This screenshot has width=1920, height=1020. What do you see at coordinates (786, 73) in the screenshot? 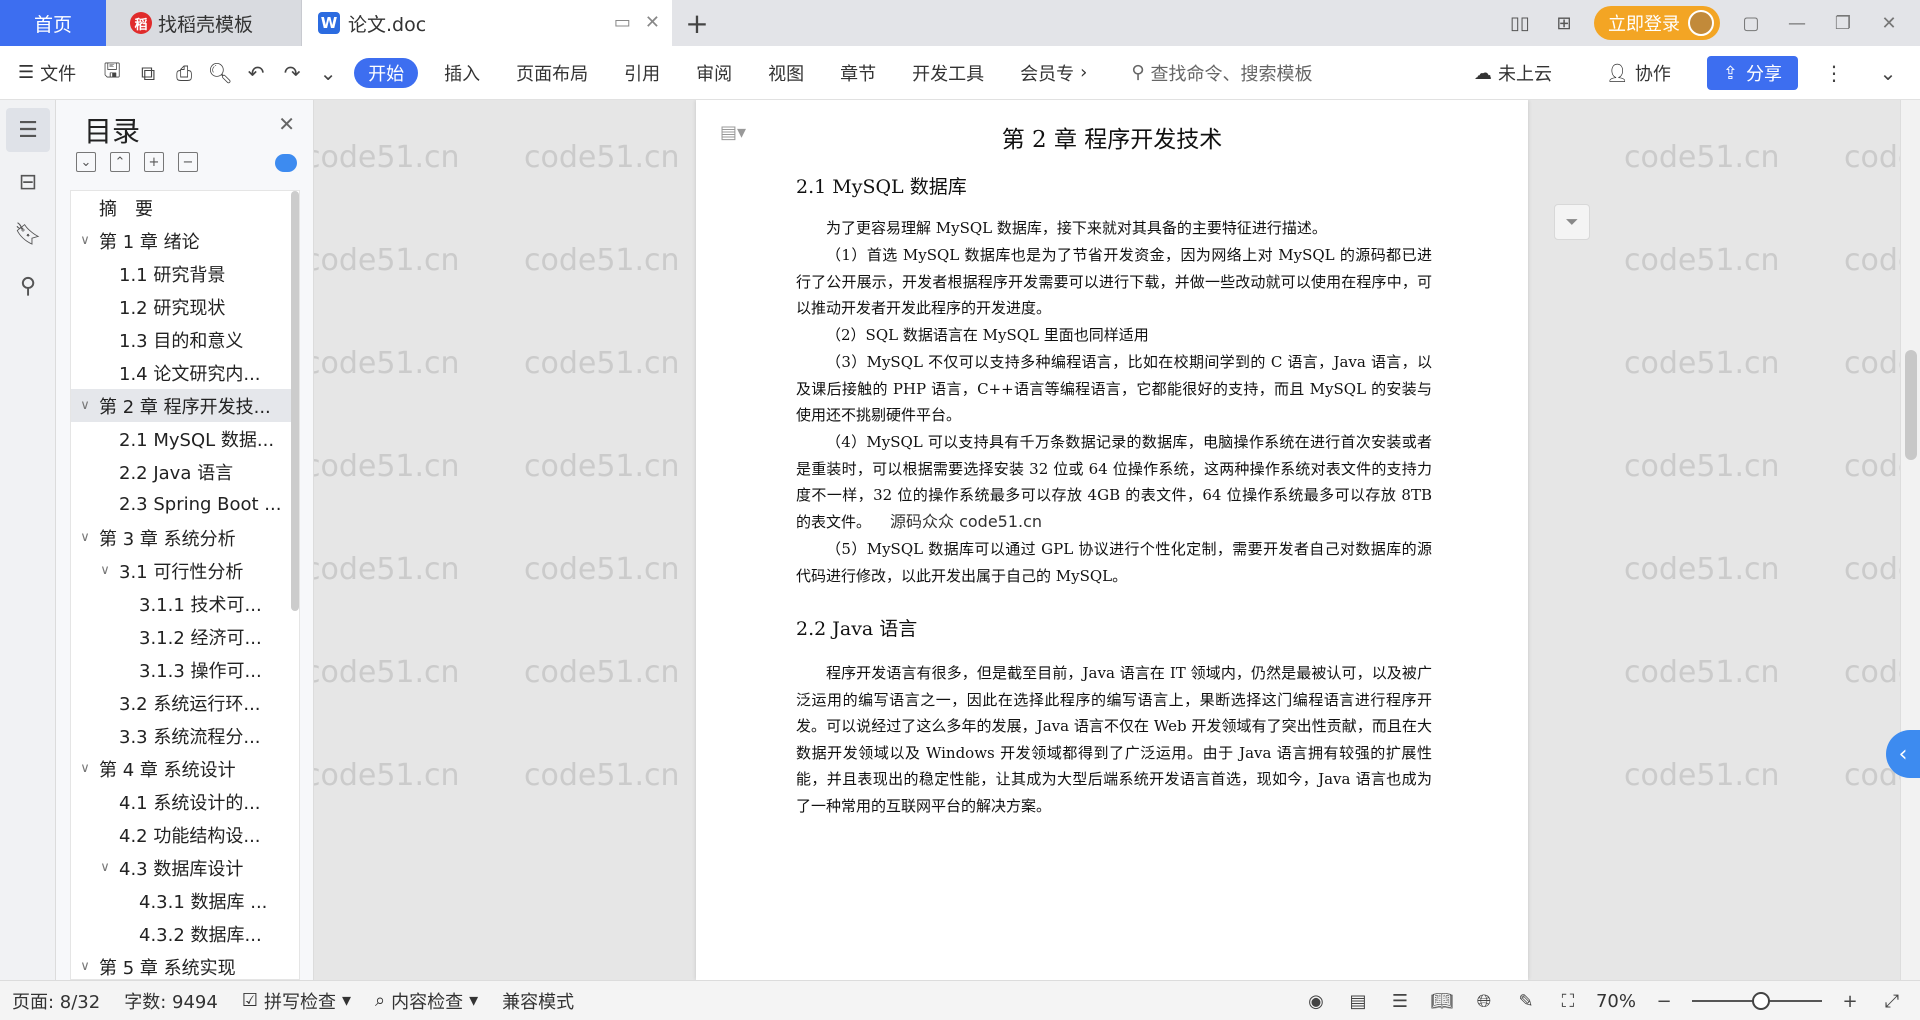
I see `tab-view: 视图` at bounding box center [786, 73].